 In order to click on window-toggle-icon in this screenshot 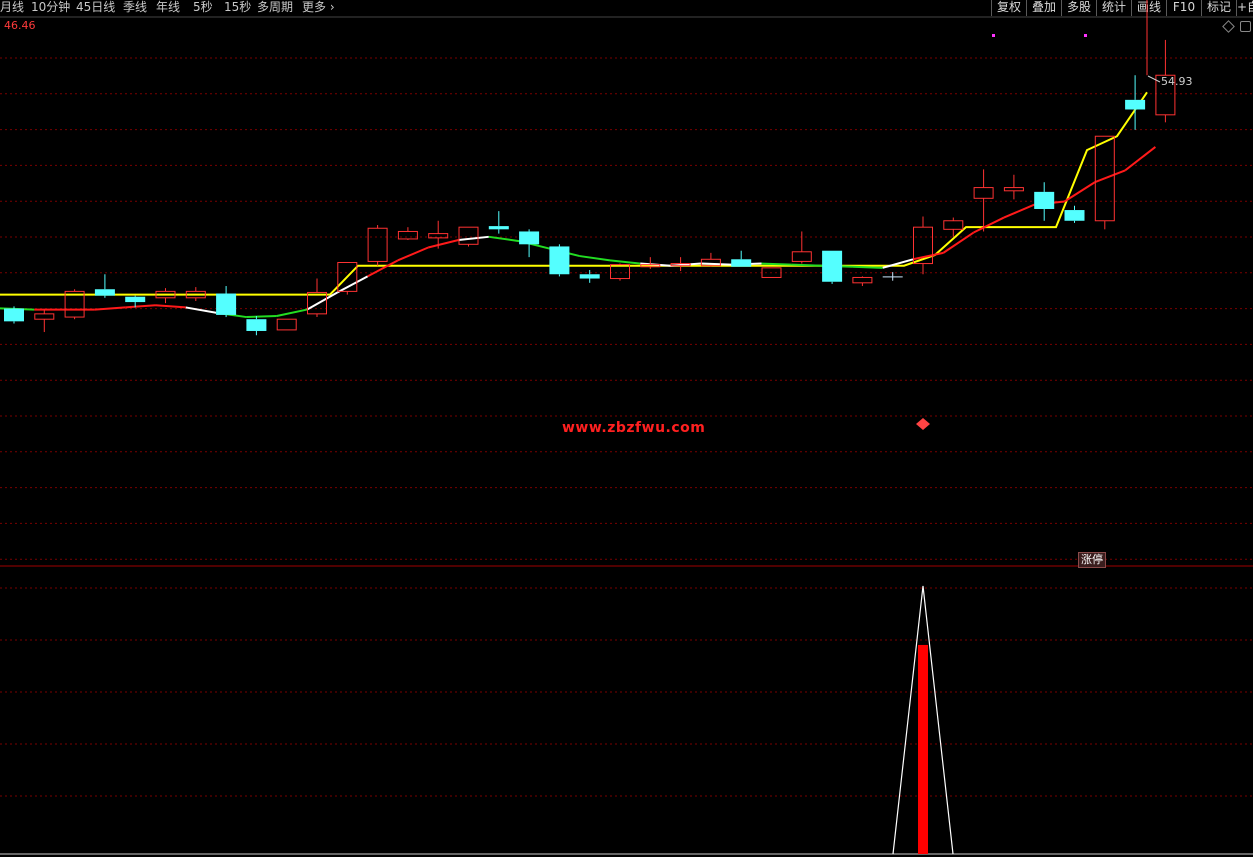, I will do `click(1245, 26)`.